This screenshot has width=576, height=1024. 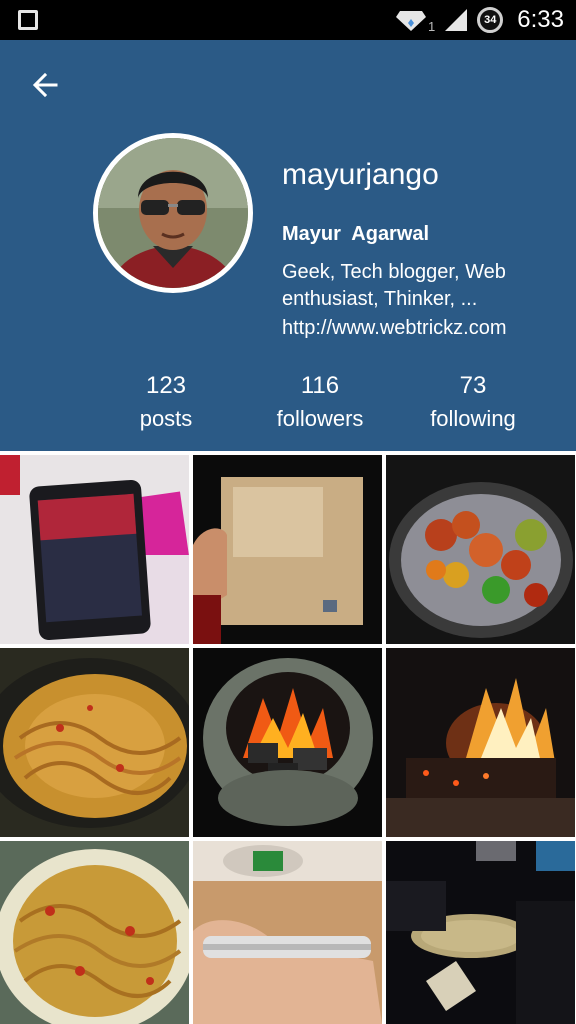 What do you see at coordinates (288, 20) in the screenshot?
I see `status-bar: 1 34 6:33` at bounding box center [288, 20].